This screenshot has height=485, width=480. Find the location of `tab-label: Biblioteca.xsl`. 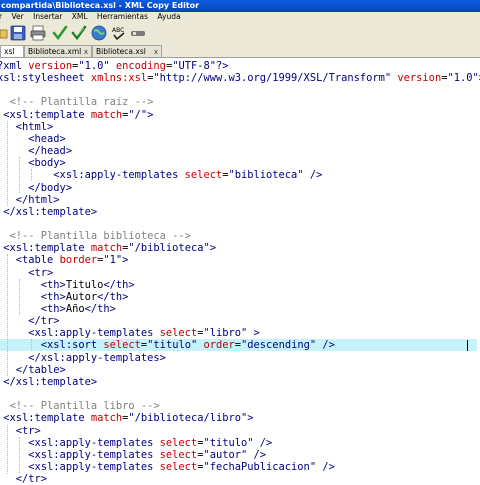

tab-label: Biblioteca.xsl is located at coordinates (121, 51).